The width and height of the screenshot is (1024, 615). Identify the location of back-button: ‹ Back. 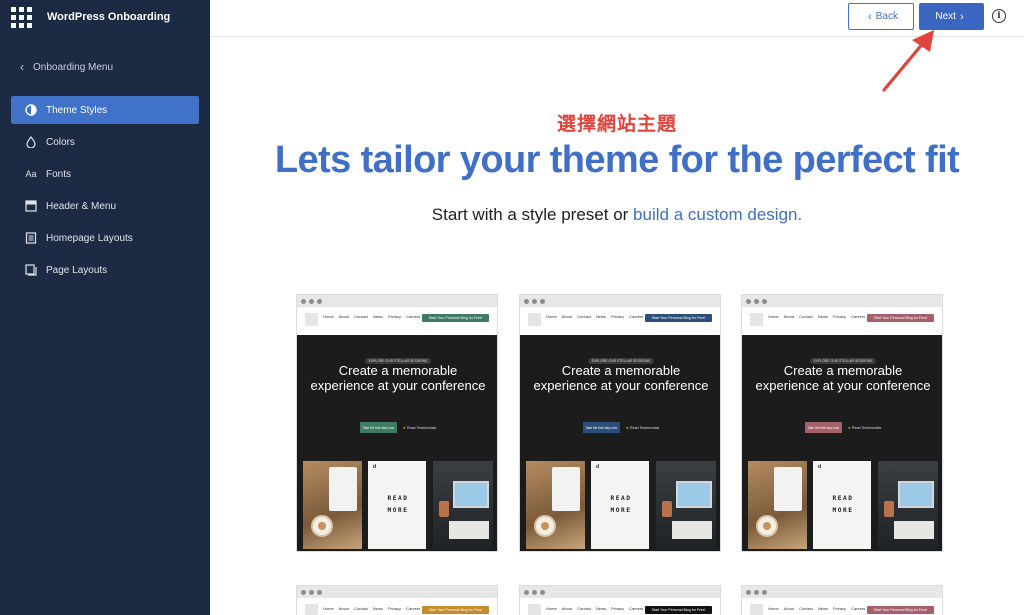
(881, 16).